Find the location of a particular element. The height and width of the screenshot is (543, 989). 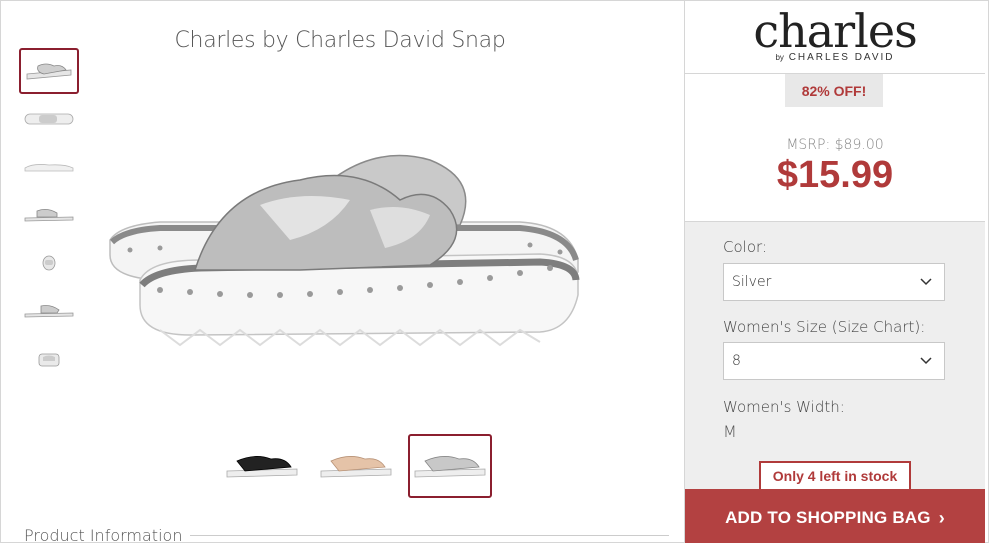

brand-subtitle: by CHARLES DAVID is located at coordinates (834, 57).